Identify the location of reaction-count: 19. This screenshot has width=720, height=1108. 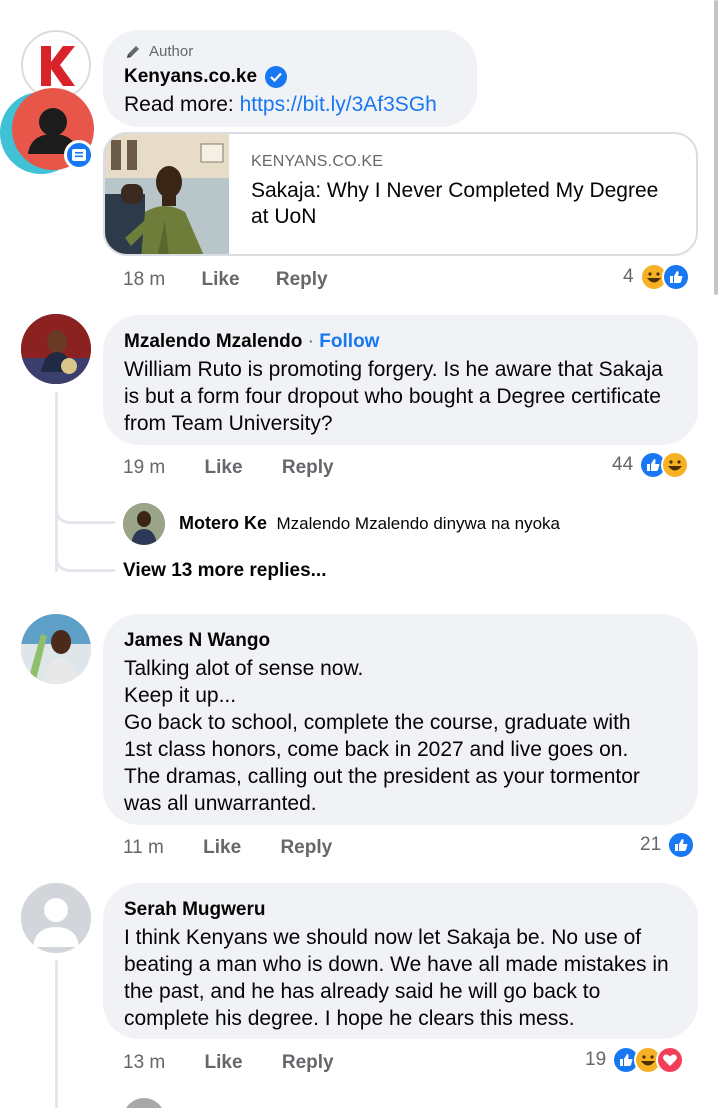
(596, 1059).